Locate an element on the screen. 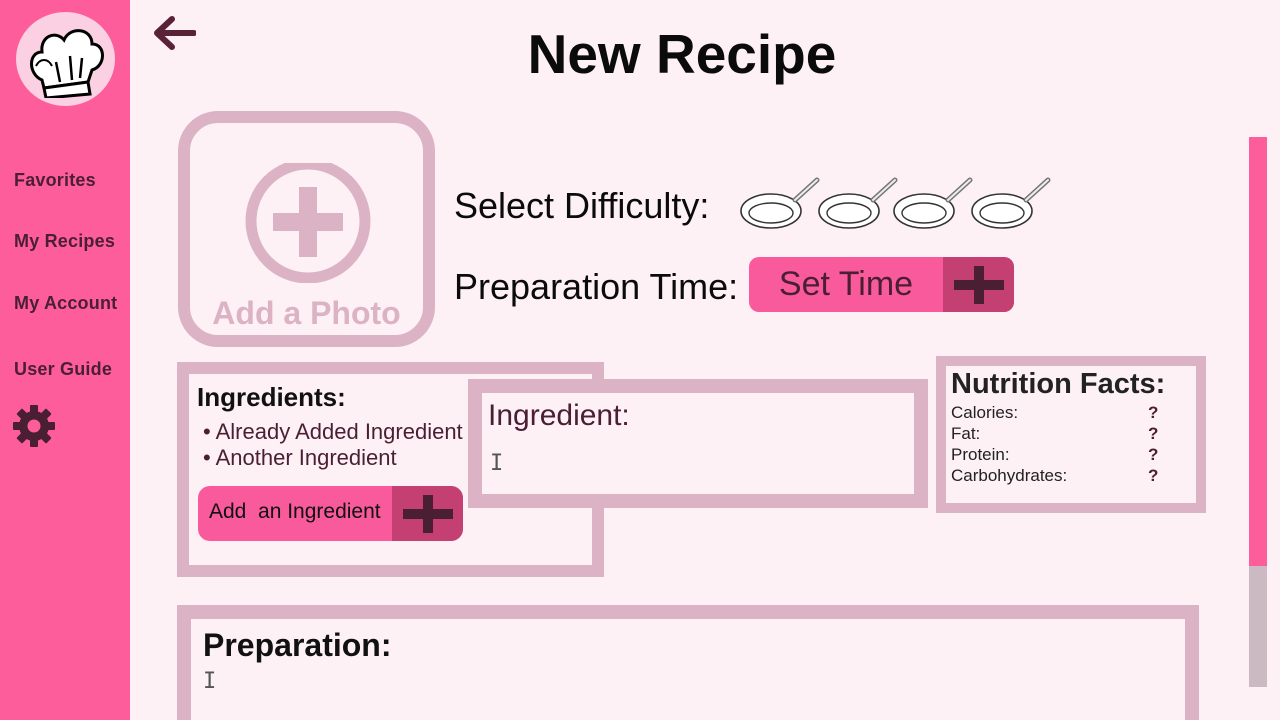  preparation-title: Preparation: is located at coordinates (297, 645).